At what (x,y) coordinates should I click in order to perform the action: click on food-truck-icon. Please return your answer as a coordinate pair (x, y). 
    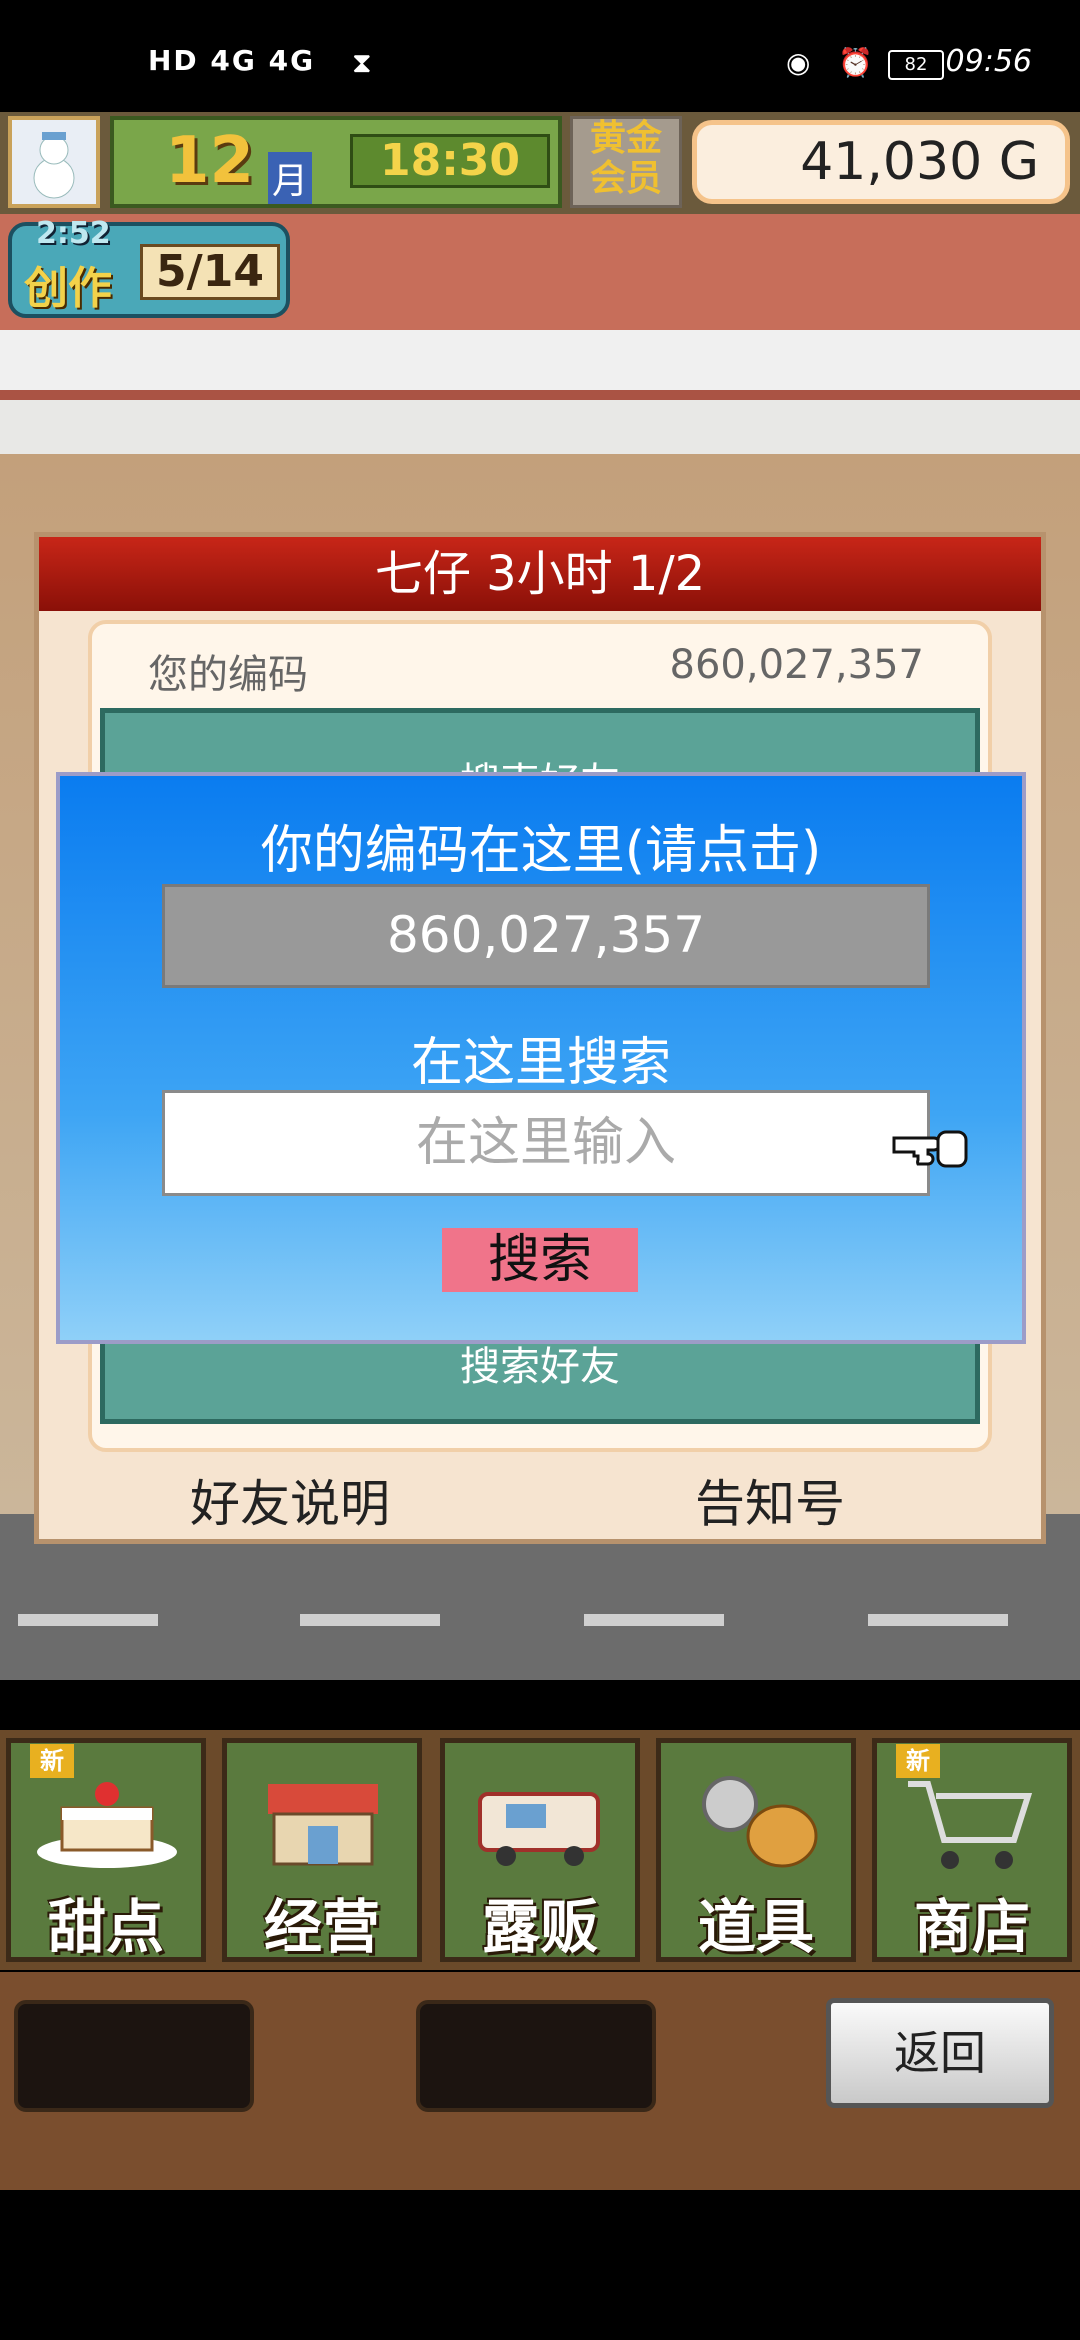
    Looking at the image, I should click on (541, 1819).